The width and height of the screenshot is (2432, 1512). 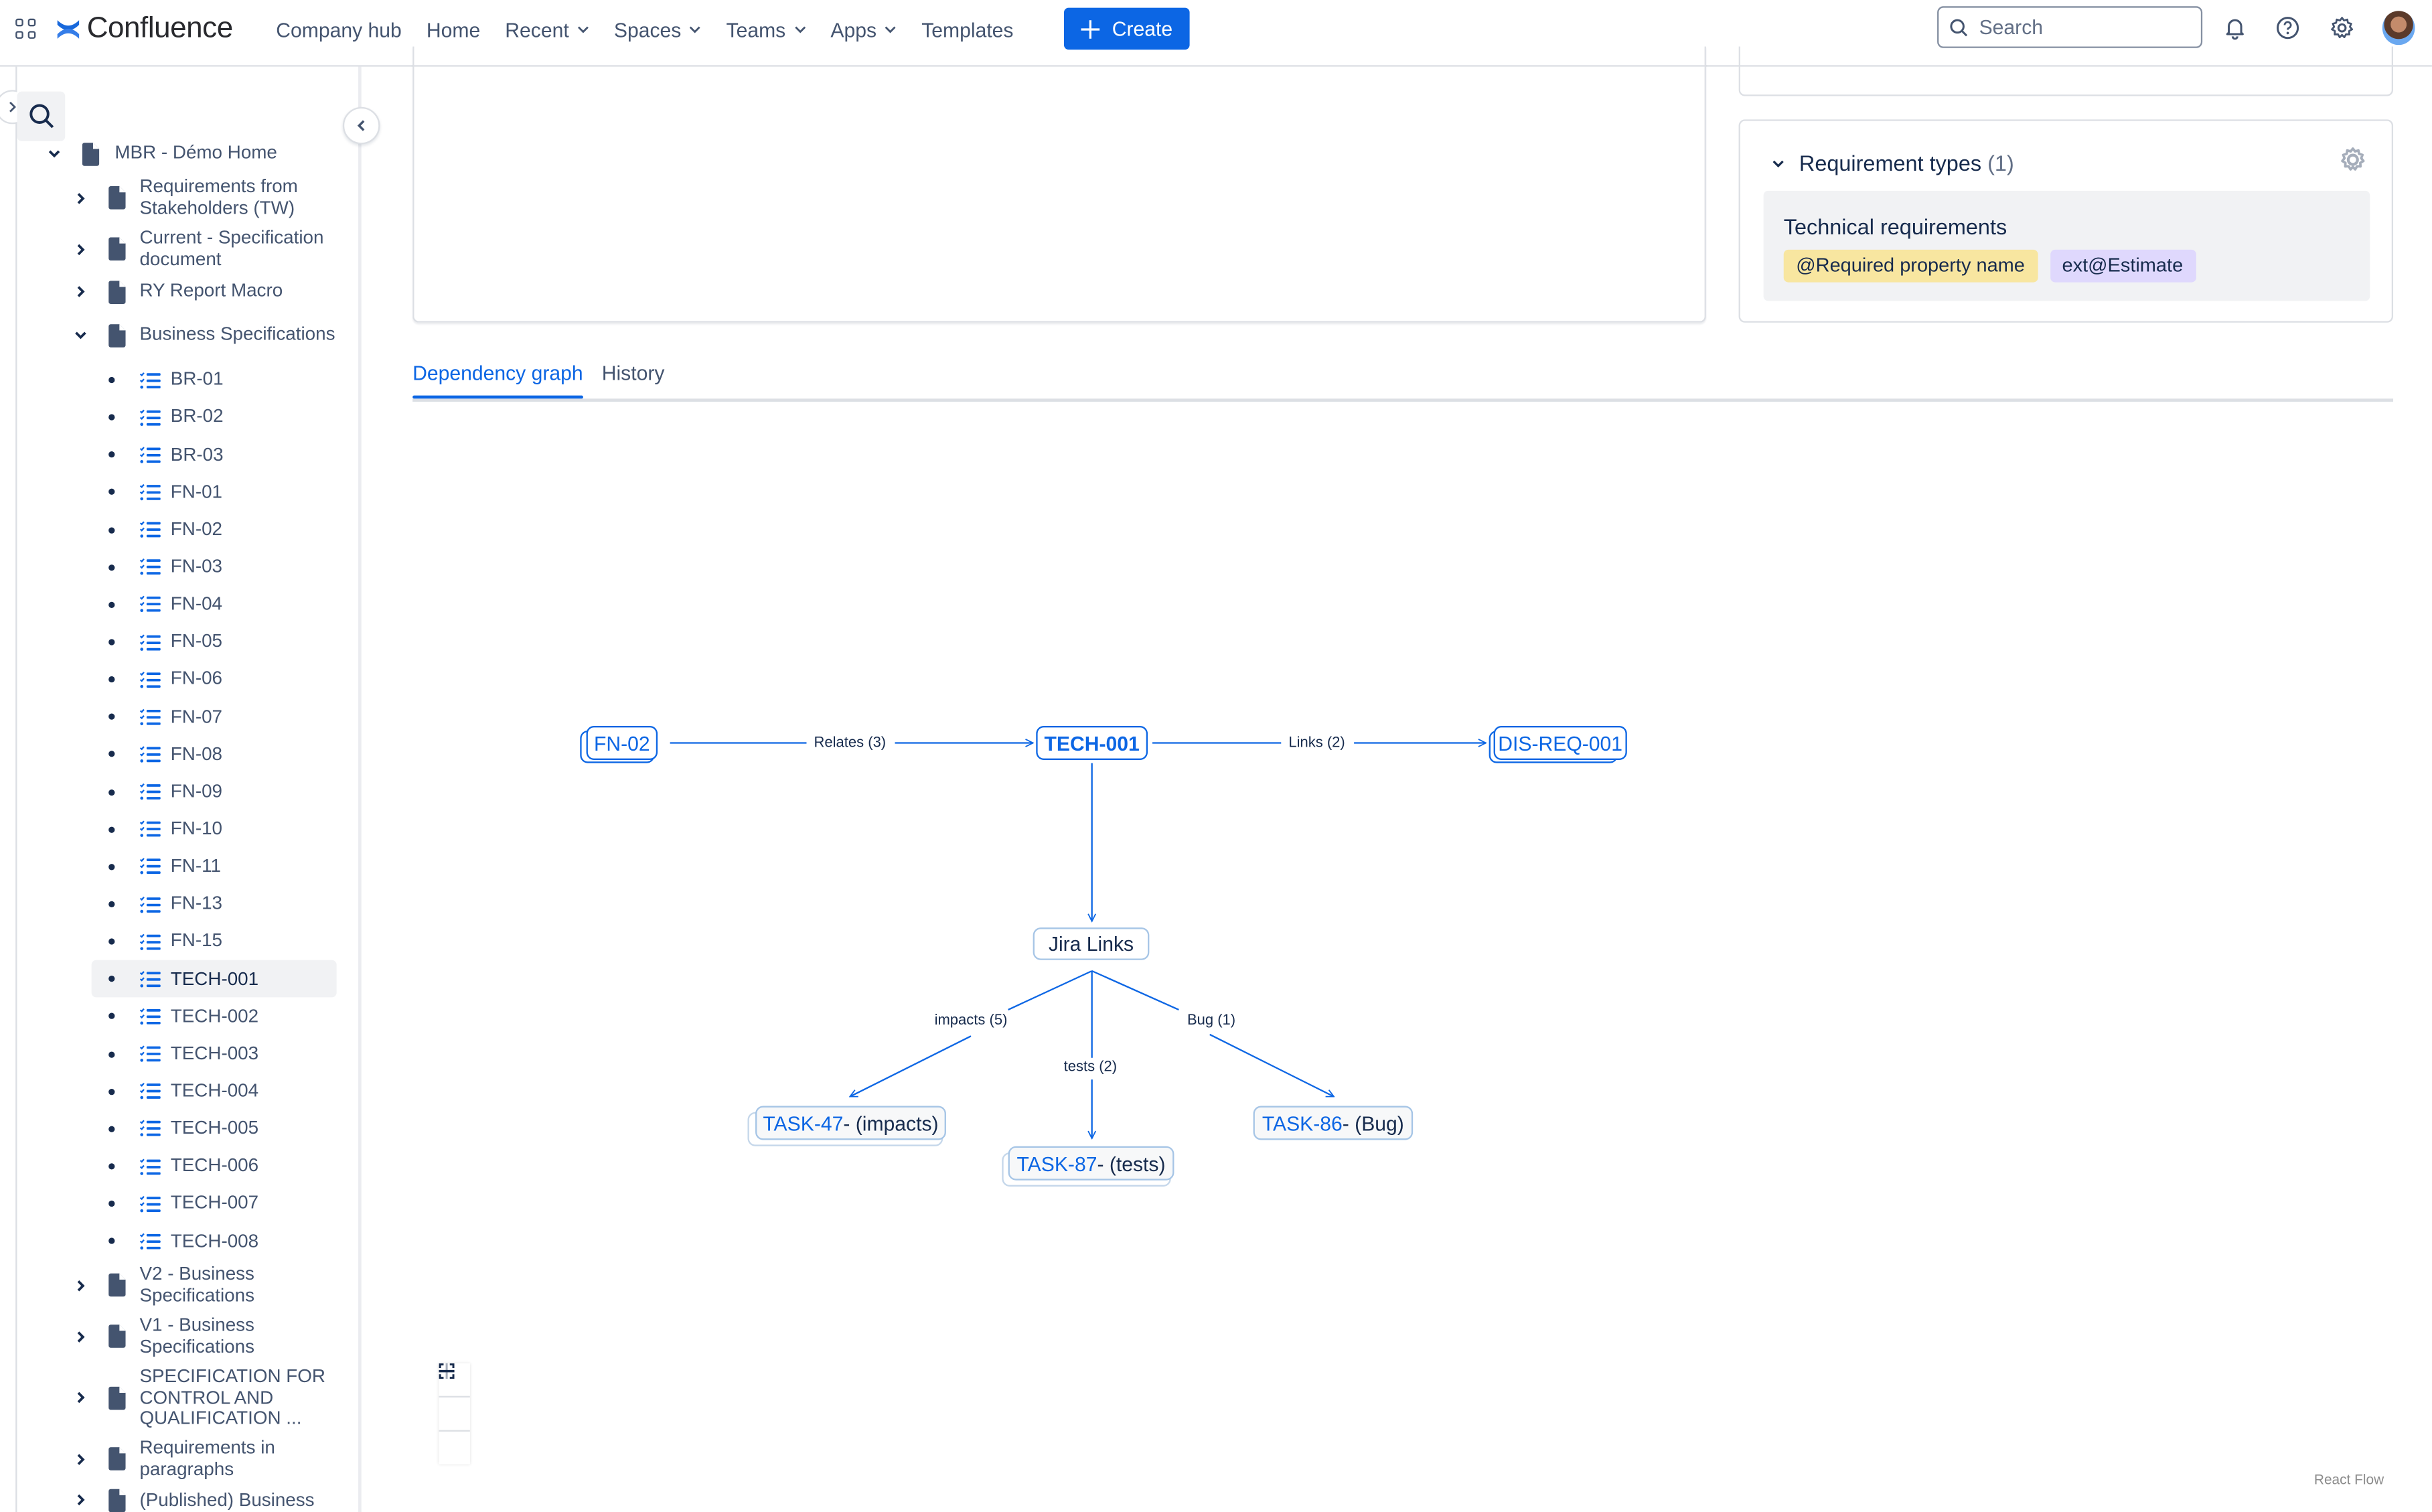 I want to click on nav-item-home: Home, so click(x=453, y=30).